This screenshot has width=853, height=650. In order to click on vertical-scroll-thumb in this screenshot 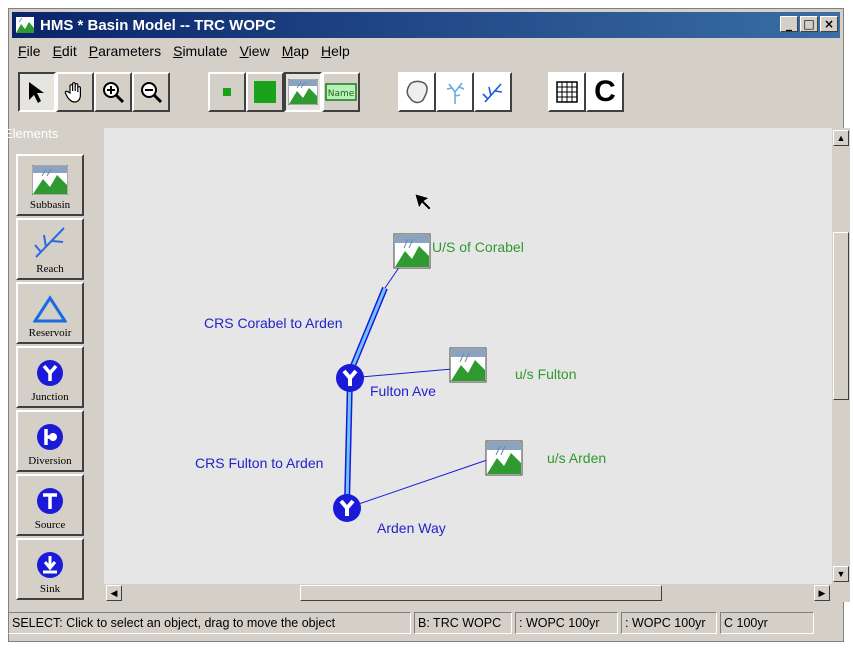, I will do `click(841, 316)`.